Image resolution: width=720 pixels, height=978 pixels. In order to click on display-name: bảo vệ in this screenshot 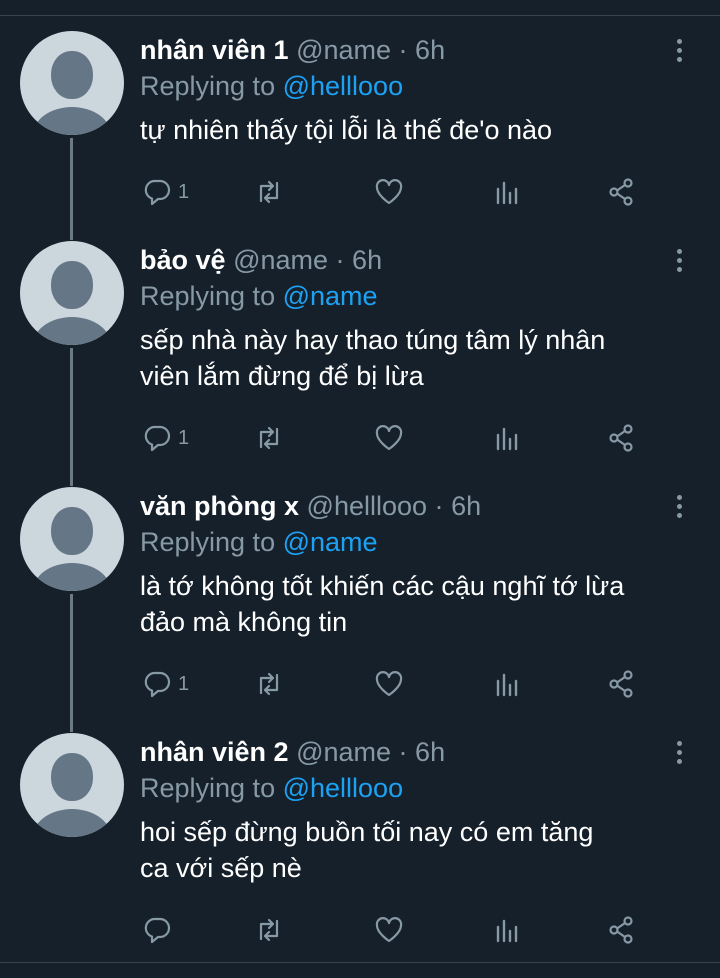, I will do `click(183, 260)`.